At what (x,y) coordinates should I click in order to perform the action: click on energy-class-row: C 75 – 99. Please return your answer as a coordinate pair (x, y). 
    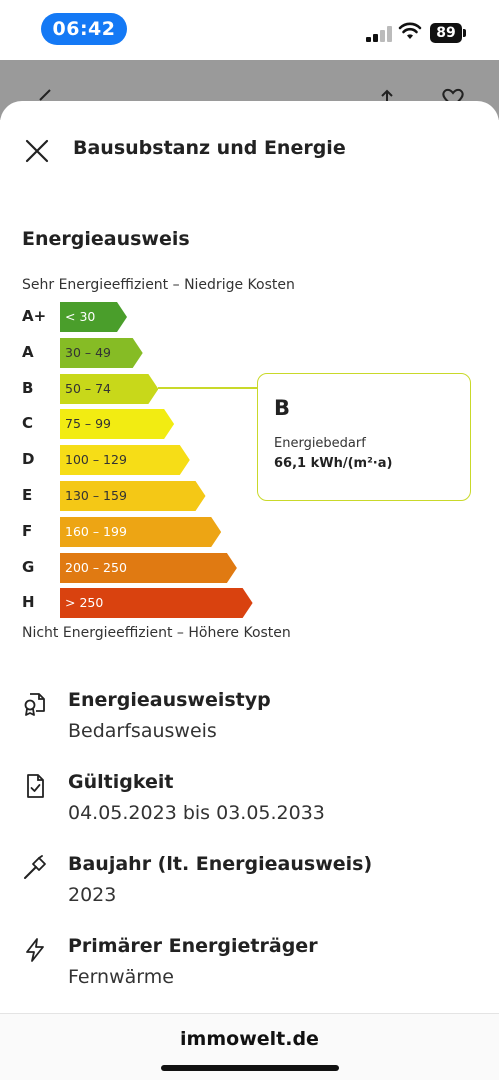
    Looking at the image, I should click on (152, 424).